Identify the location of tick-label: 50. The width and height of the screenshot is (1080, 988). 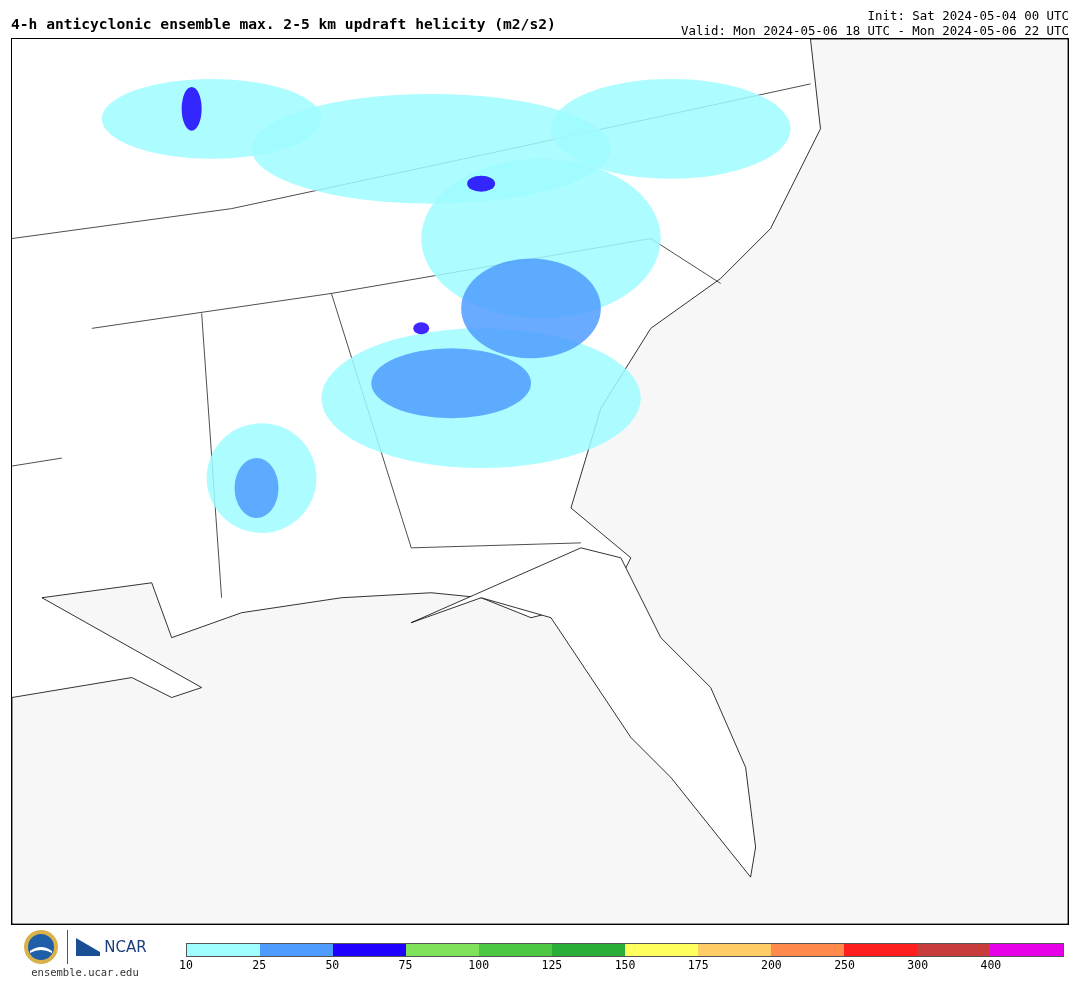
(332, 965).